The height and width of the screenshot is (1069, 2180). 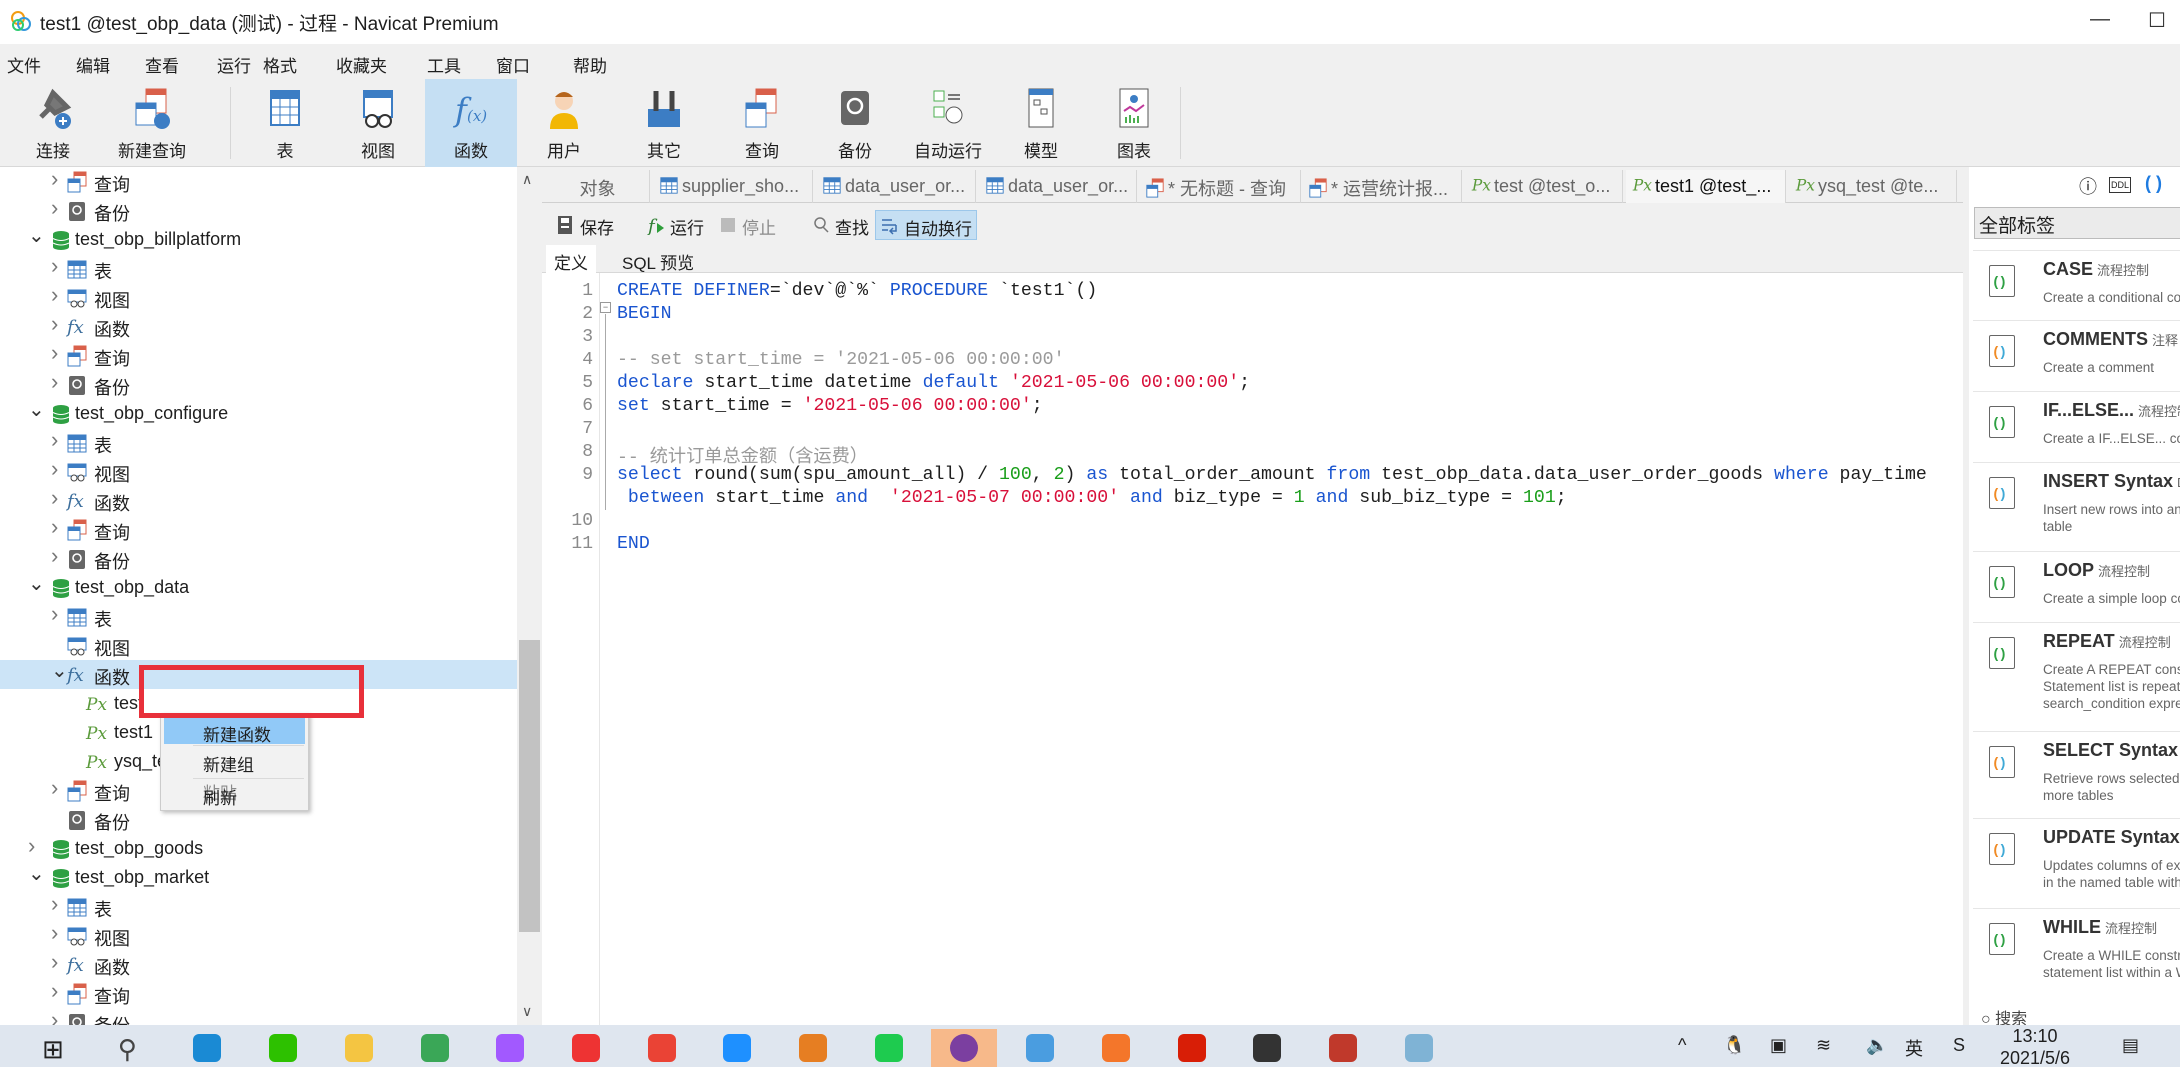 I want to click on context-menu-item-0: 新建函数, so click(x=234, y=731).